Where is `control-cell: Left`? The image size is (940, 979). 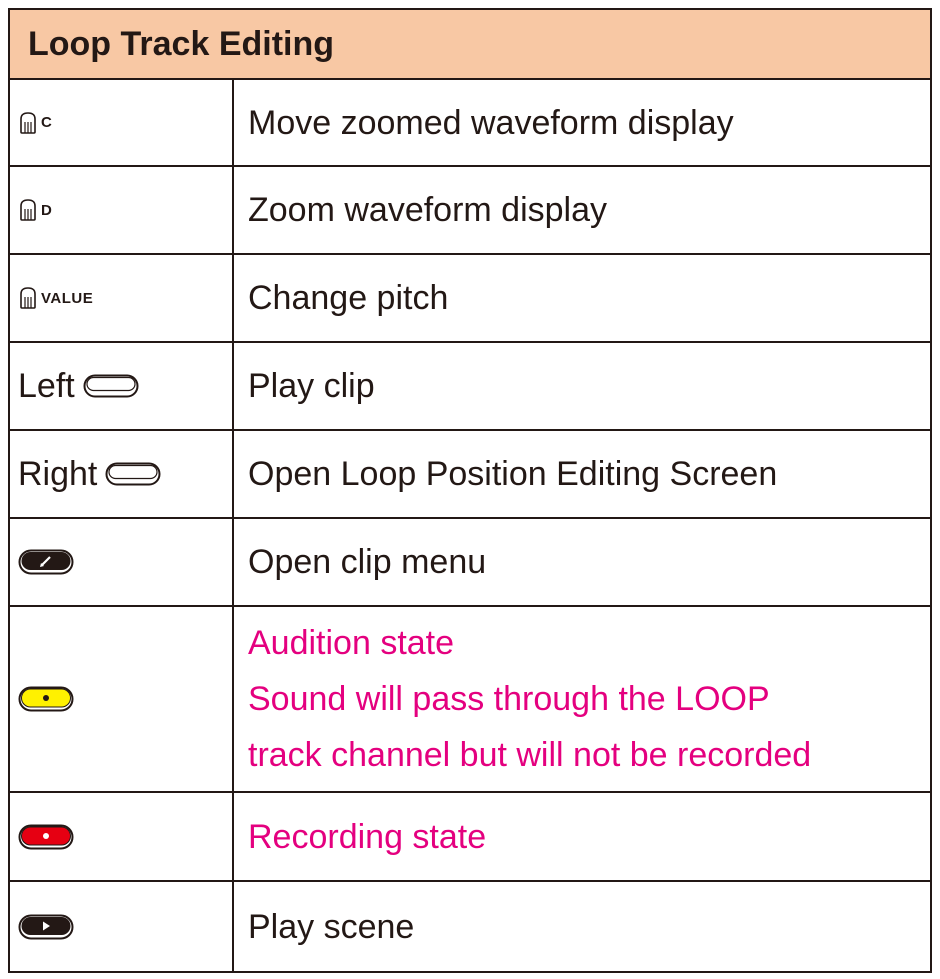
control-cell: Left is located at coordinates (122, 386).